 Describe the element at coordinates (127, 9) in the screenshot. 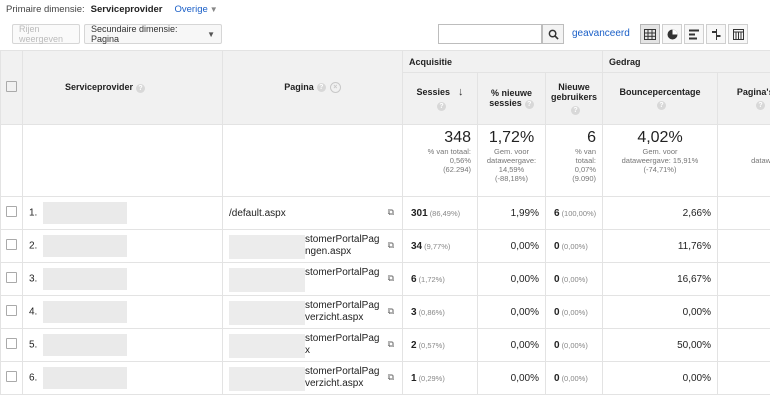

I see `dimension-serviceprovider: Serviceprovider` at that location.